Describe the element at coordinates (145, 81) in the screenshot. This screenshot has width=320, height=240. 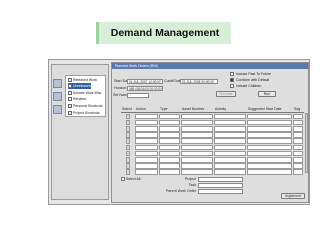
I see `start-date-field: 01-JUL-2007 12:00:00` at that location.